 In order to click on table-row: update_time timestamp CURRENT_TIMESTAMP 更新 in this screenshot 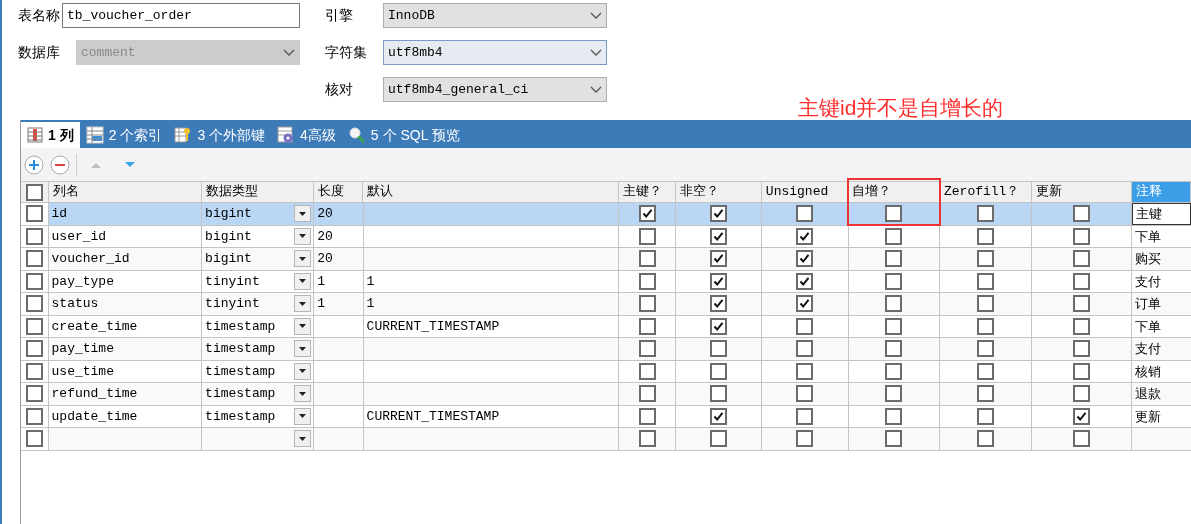, I will do `click(606, 416)`.